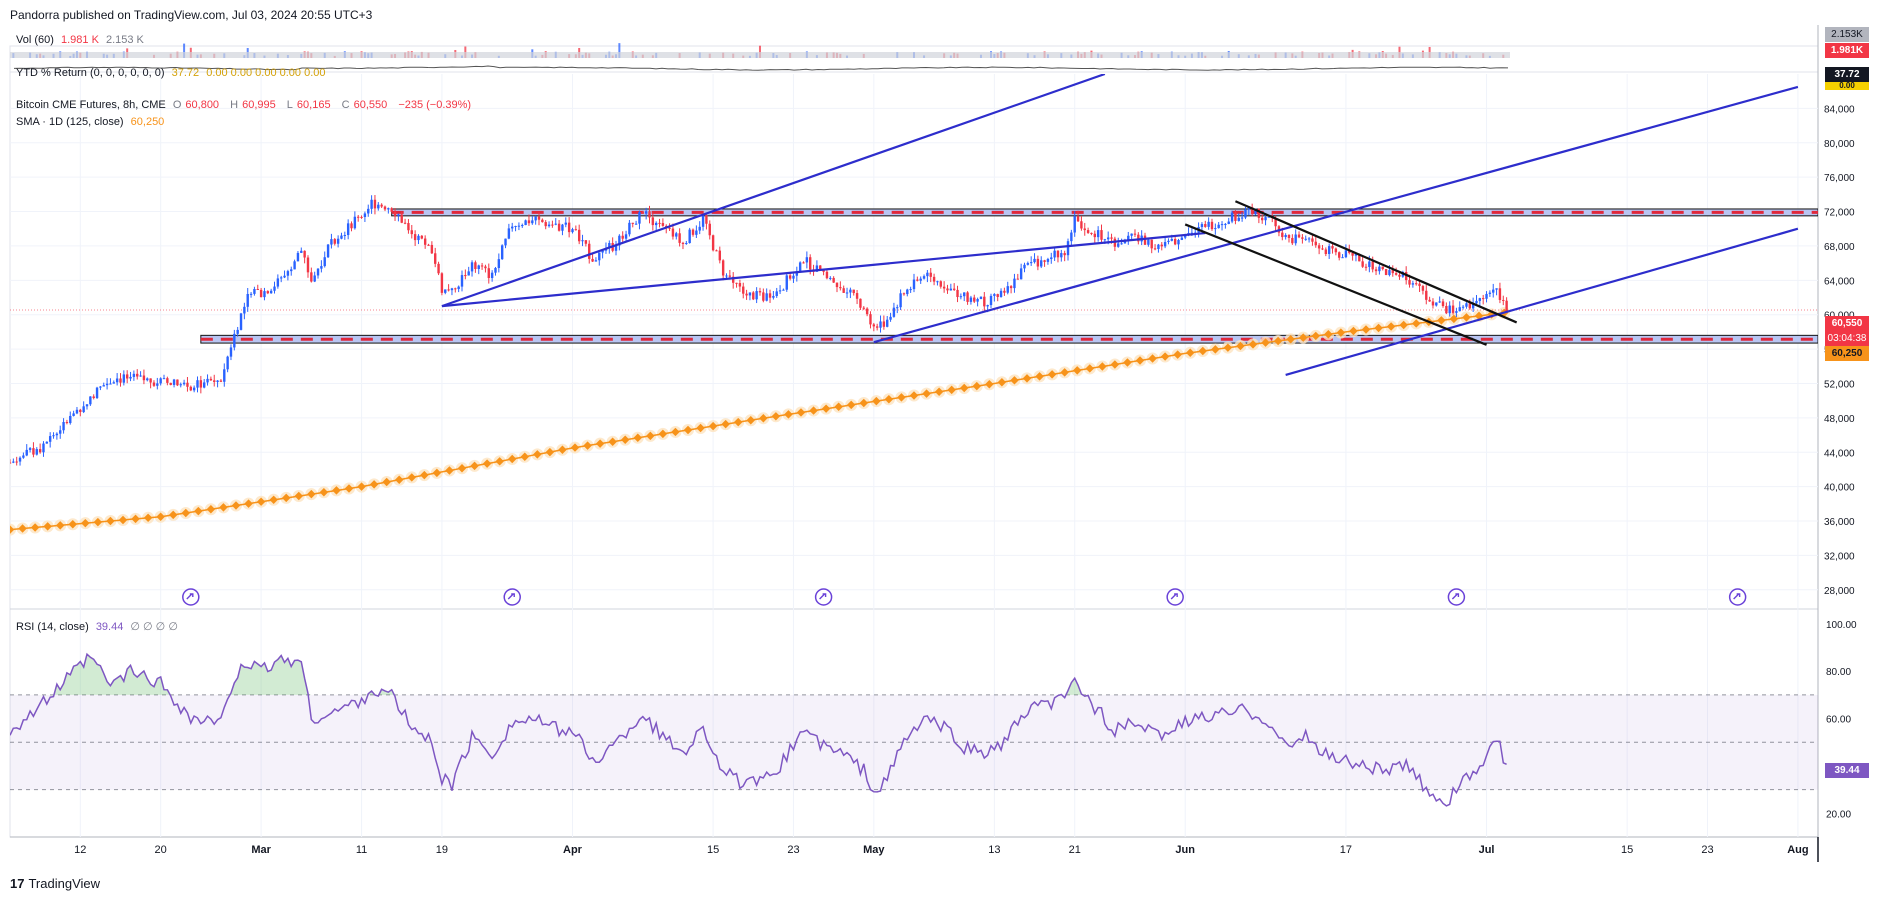 The width and height of the screenshot is (1891, 901). I want to click on time-tick-label: Apr, so click(573, 850).